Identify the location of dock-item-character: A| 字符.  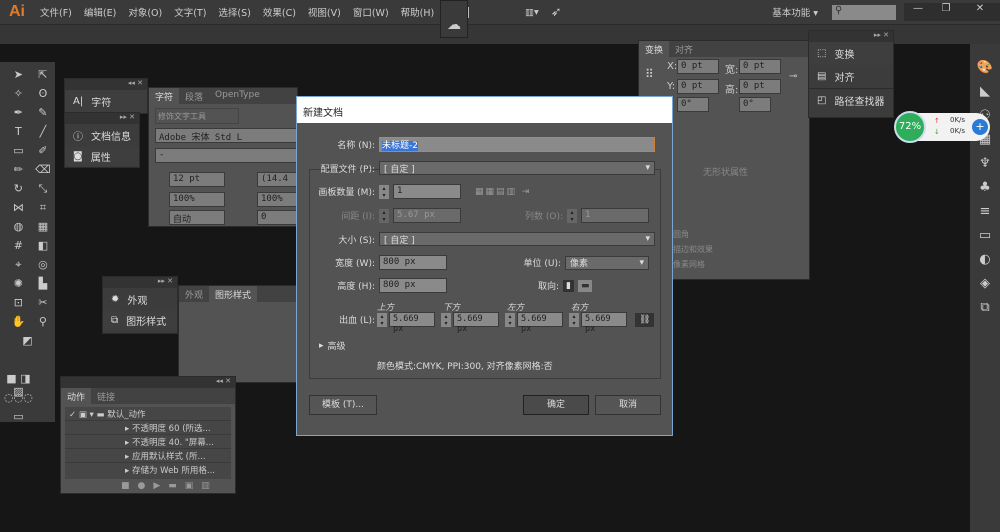
(106, 101).